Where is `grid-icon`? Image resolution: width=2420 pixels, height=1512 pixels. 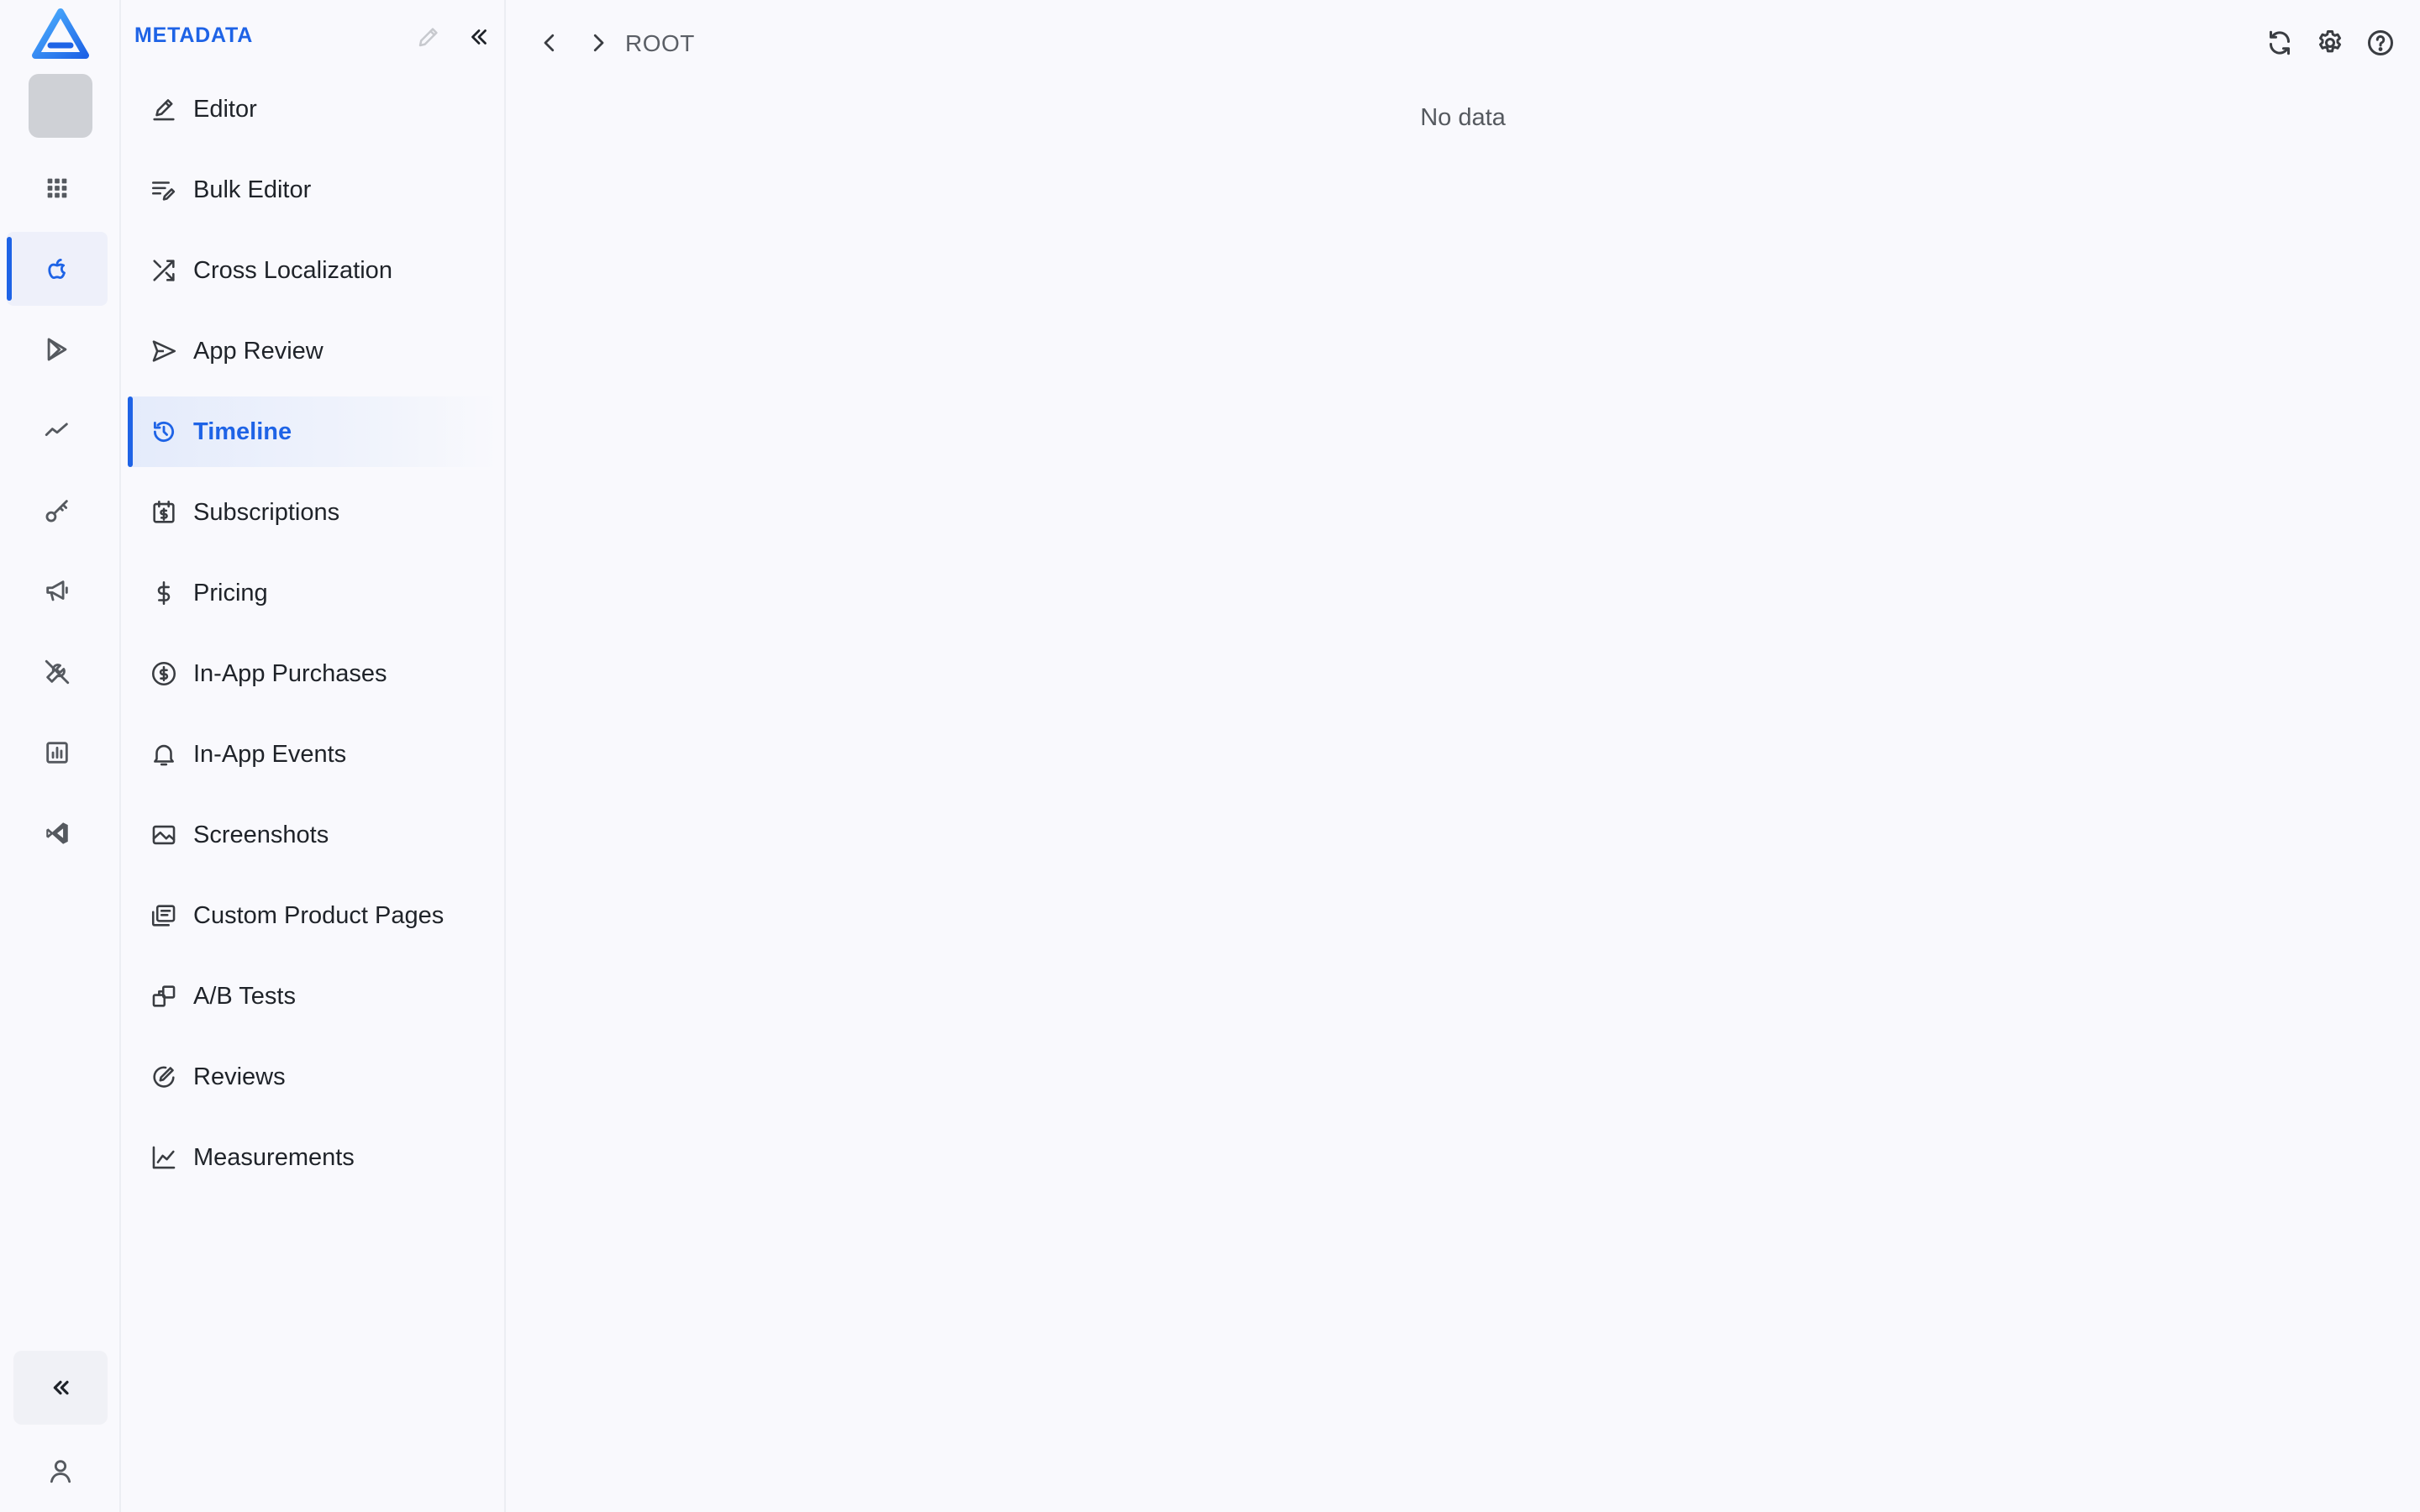 grid-icon is located at coordinates (57, 188).